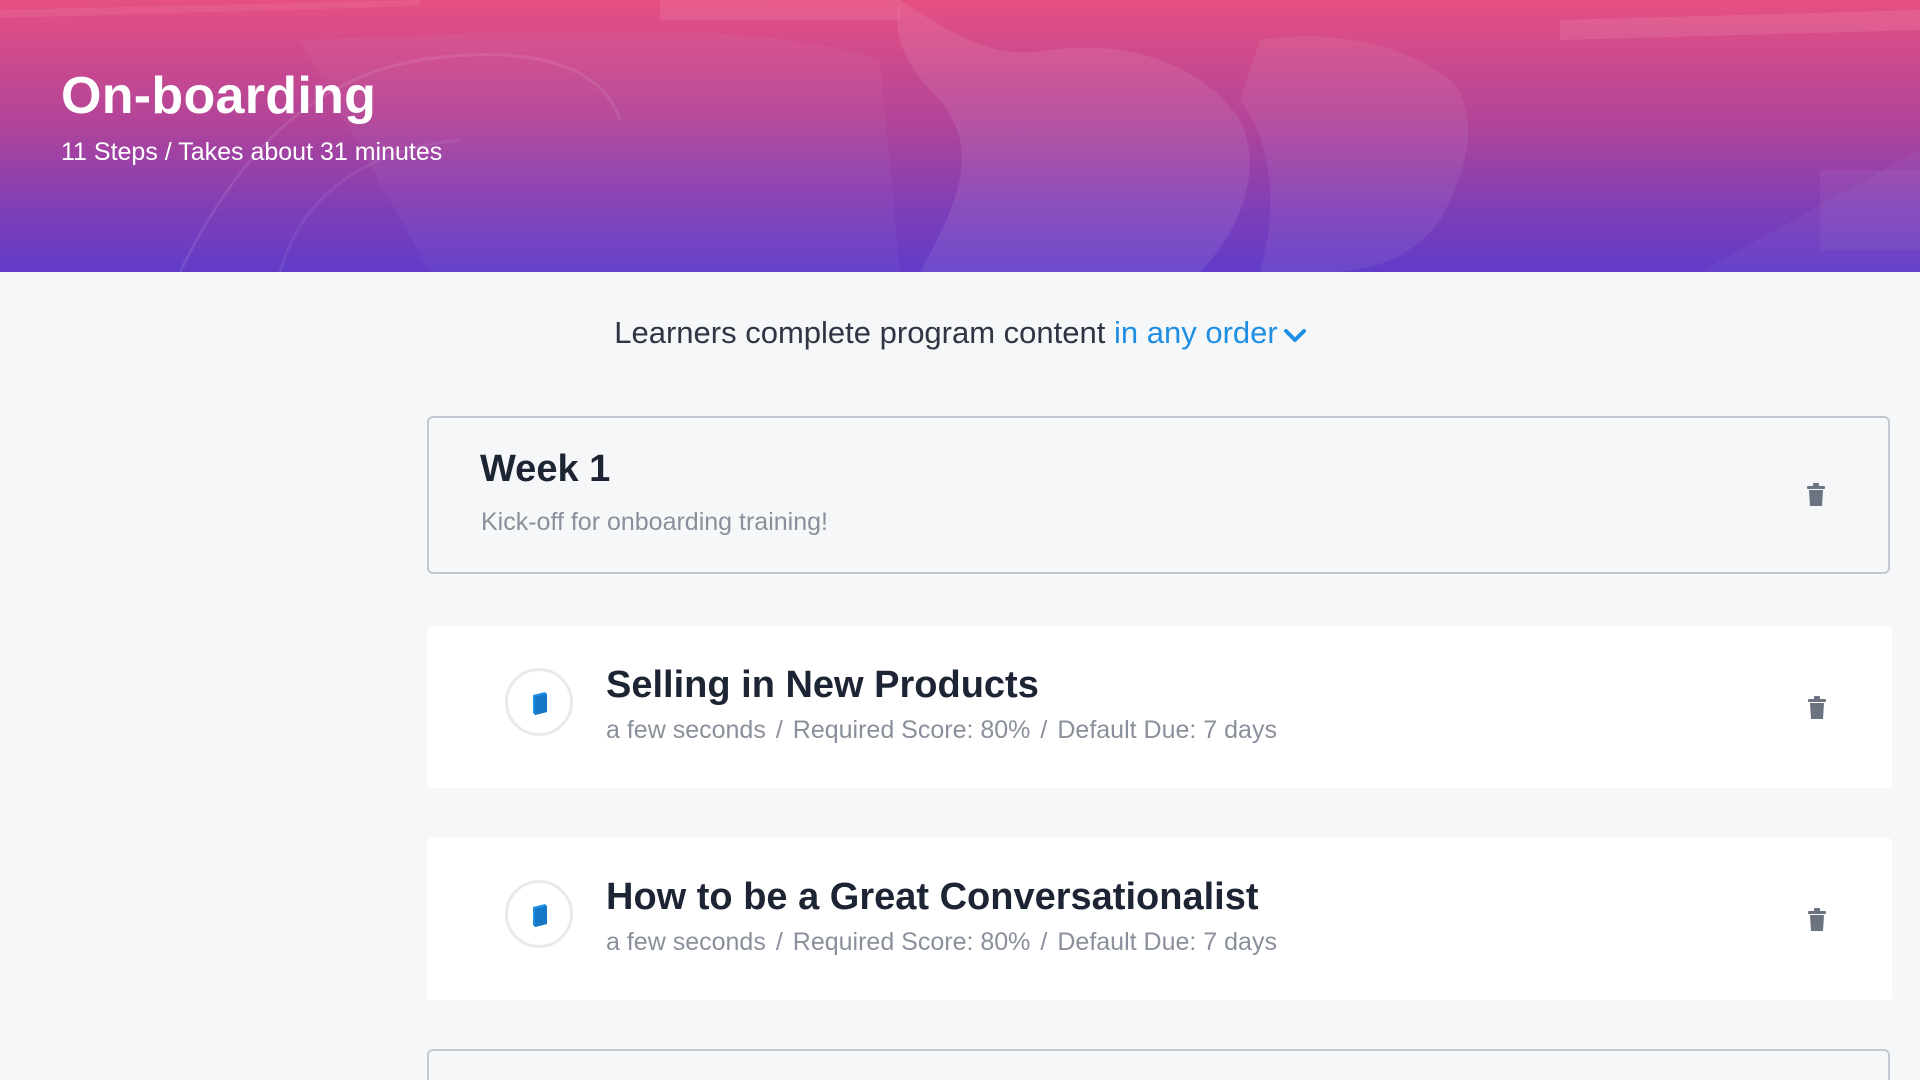 The height and width of the screenshot is (1080, 1920). I want to click on section-description: Kick-off for onboarding training!, so click(654, 522).